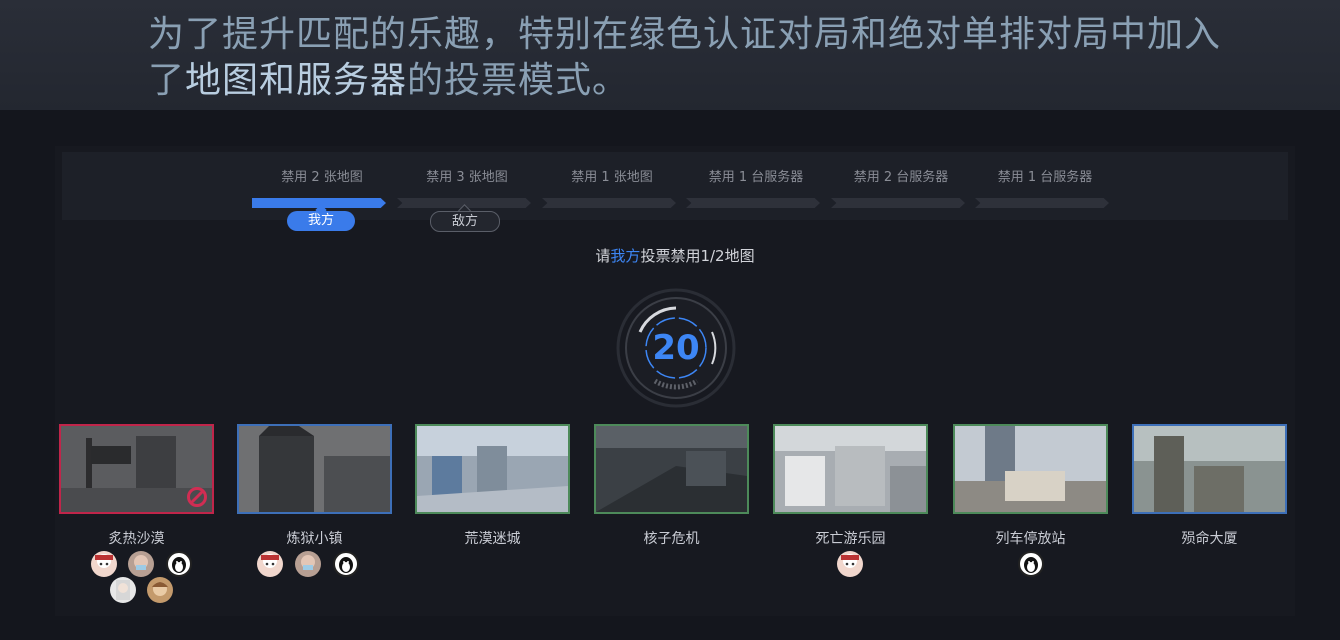  I want to click on map-card-train-yard, so click(1030, 469).